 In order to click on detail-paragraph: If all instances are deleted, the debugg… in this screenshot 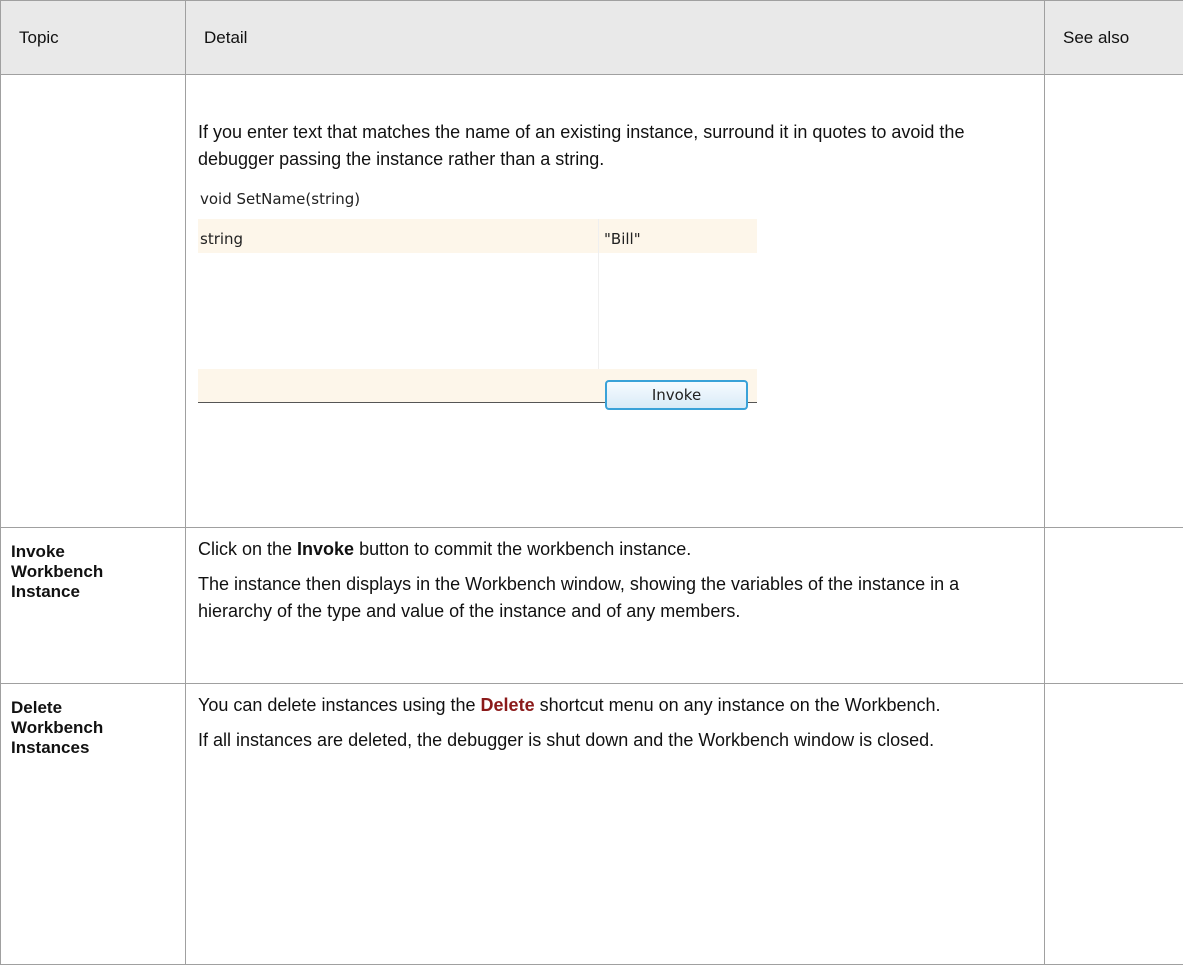, I will do `click(615, 740)`.